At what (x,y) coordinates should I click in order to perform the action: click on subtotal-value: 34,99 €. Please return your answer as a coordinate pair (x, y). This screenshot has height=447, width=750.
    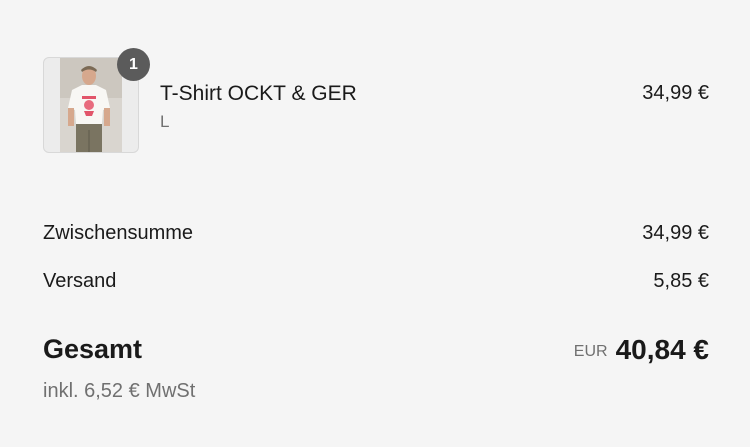
    Looking at the image, I should click on (675, 233).